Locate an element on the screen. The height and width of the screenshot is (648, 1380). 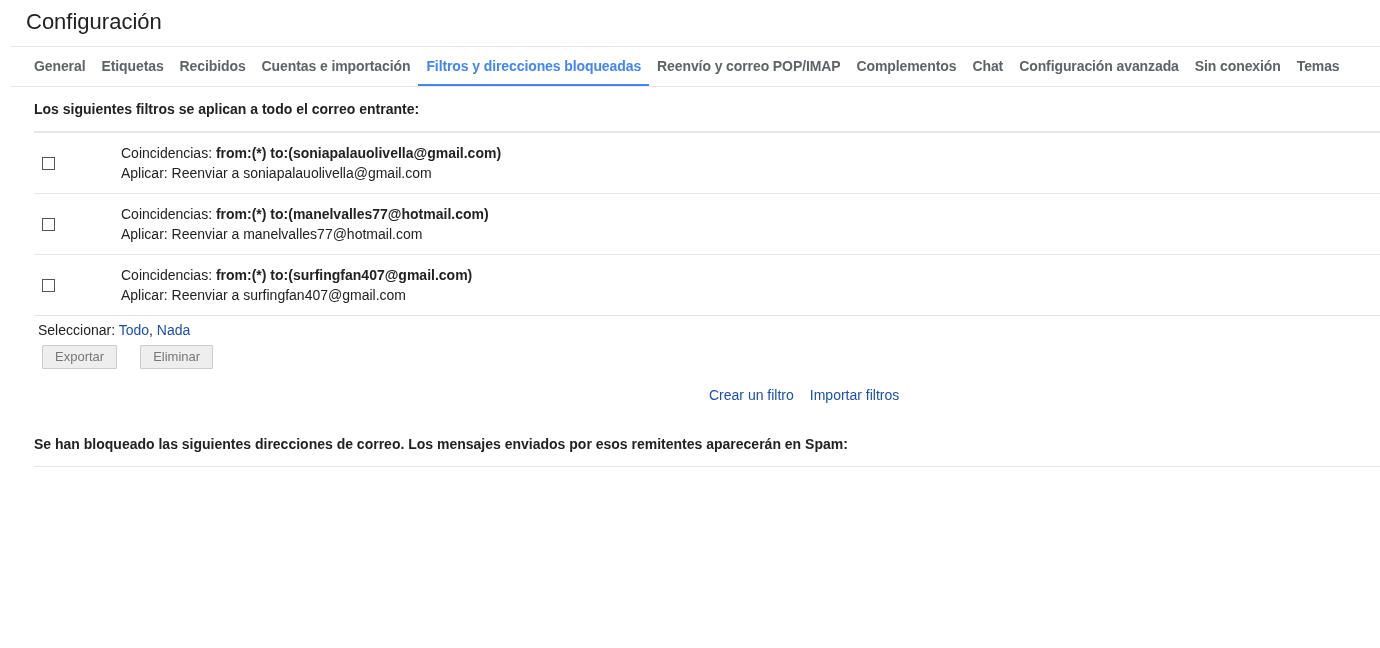
filter-action: Aplicar: Reenviar a manelvalles77@hotmail.com is located at coordinates (272, 234).